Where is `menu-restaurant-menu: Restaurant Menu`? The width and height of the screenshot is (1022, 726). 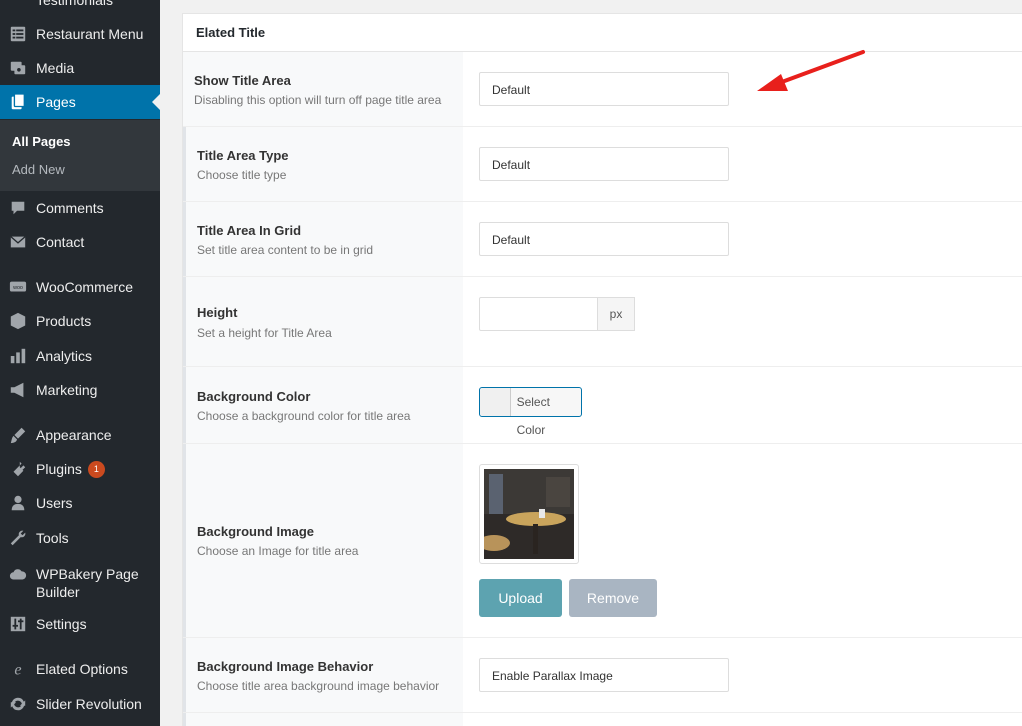 menu-restaurant-menu: Restaurant Menu is located at coordinates (80, 34).